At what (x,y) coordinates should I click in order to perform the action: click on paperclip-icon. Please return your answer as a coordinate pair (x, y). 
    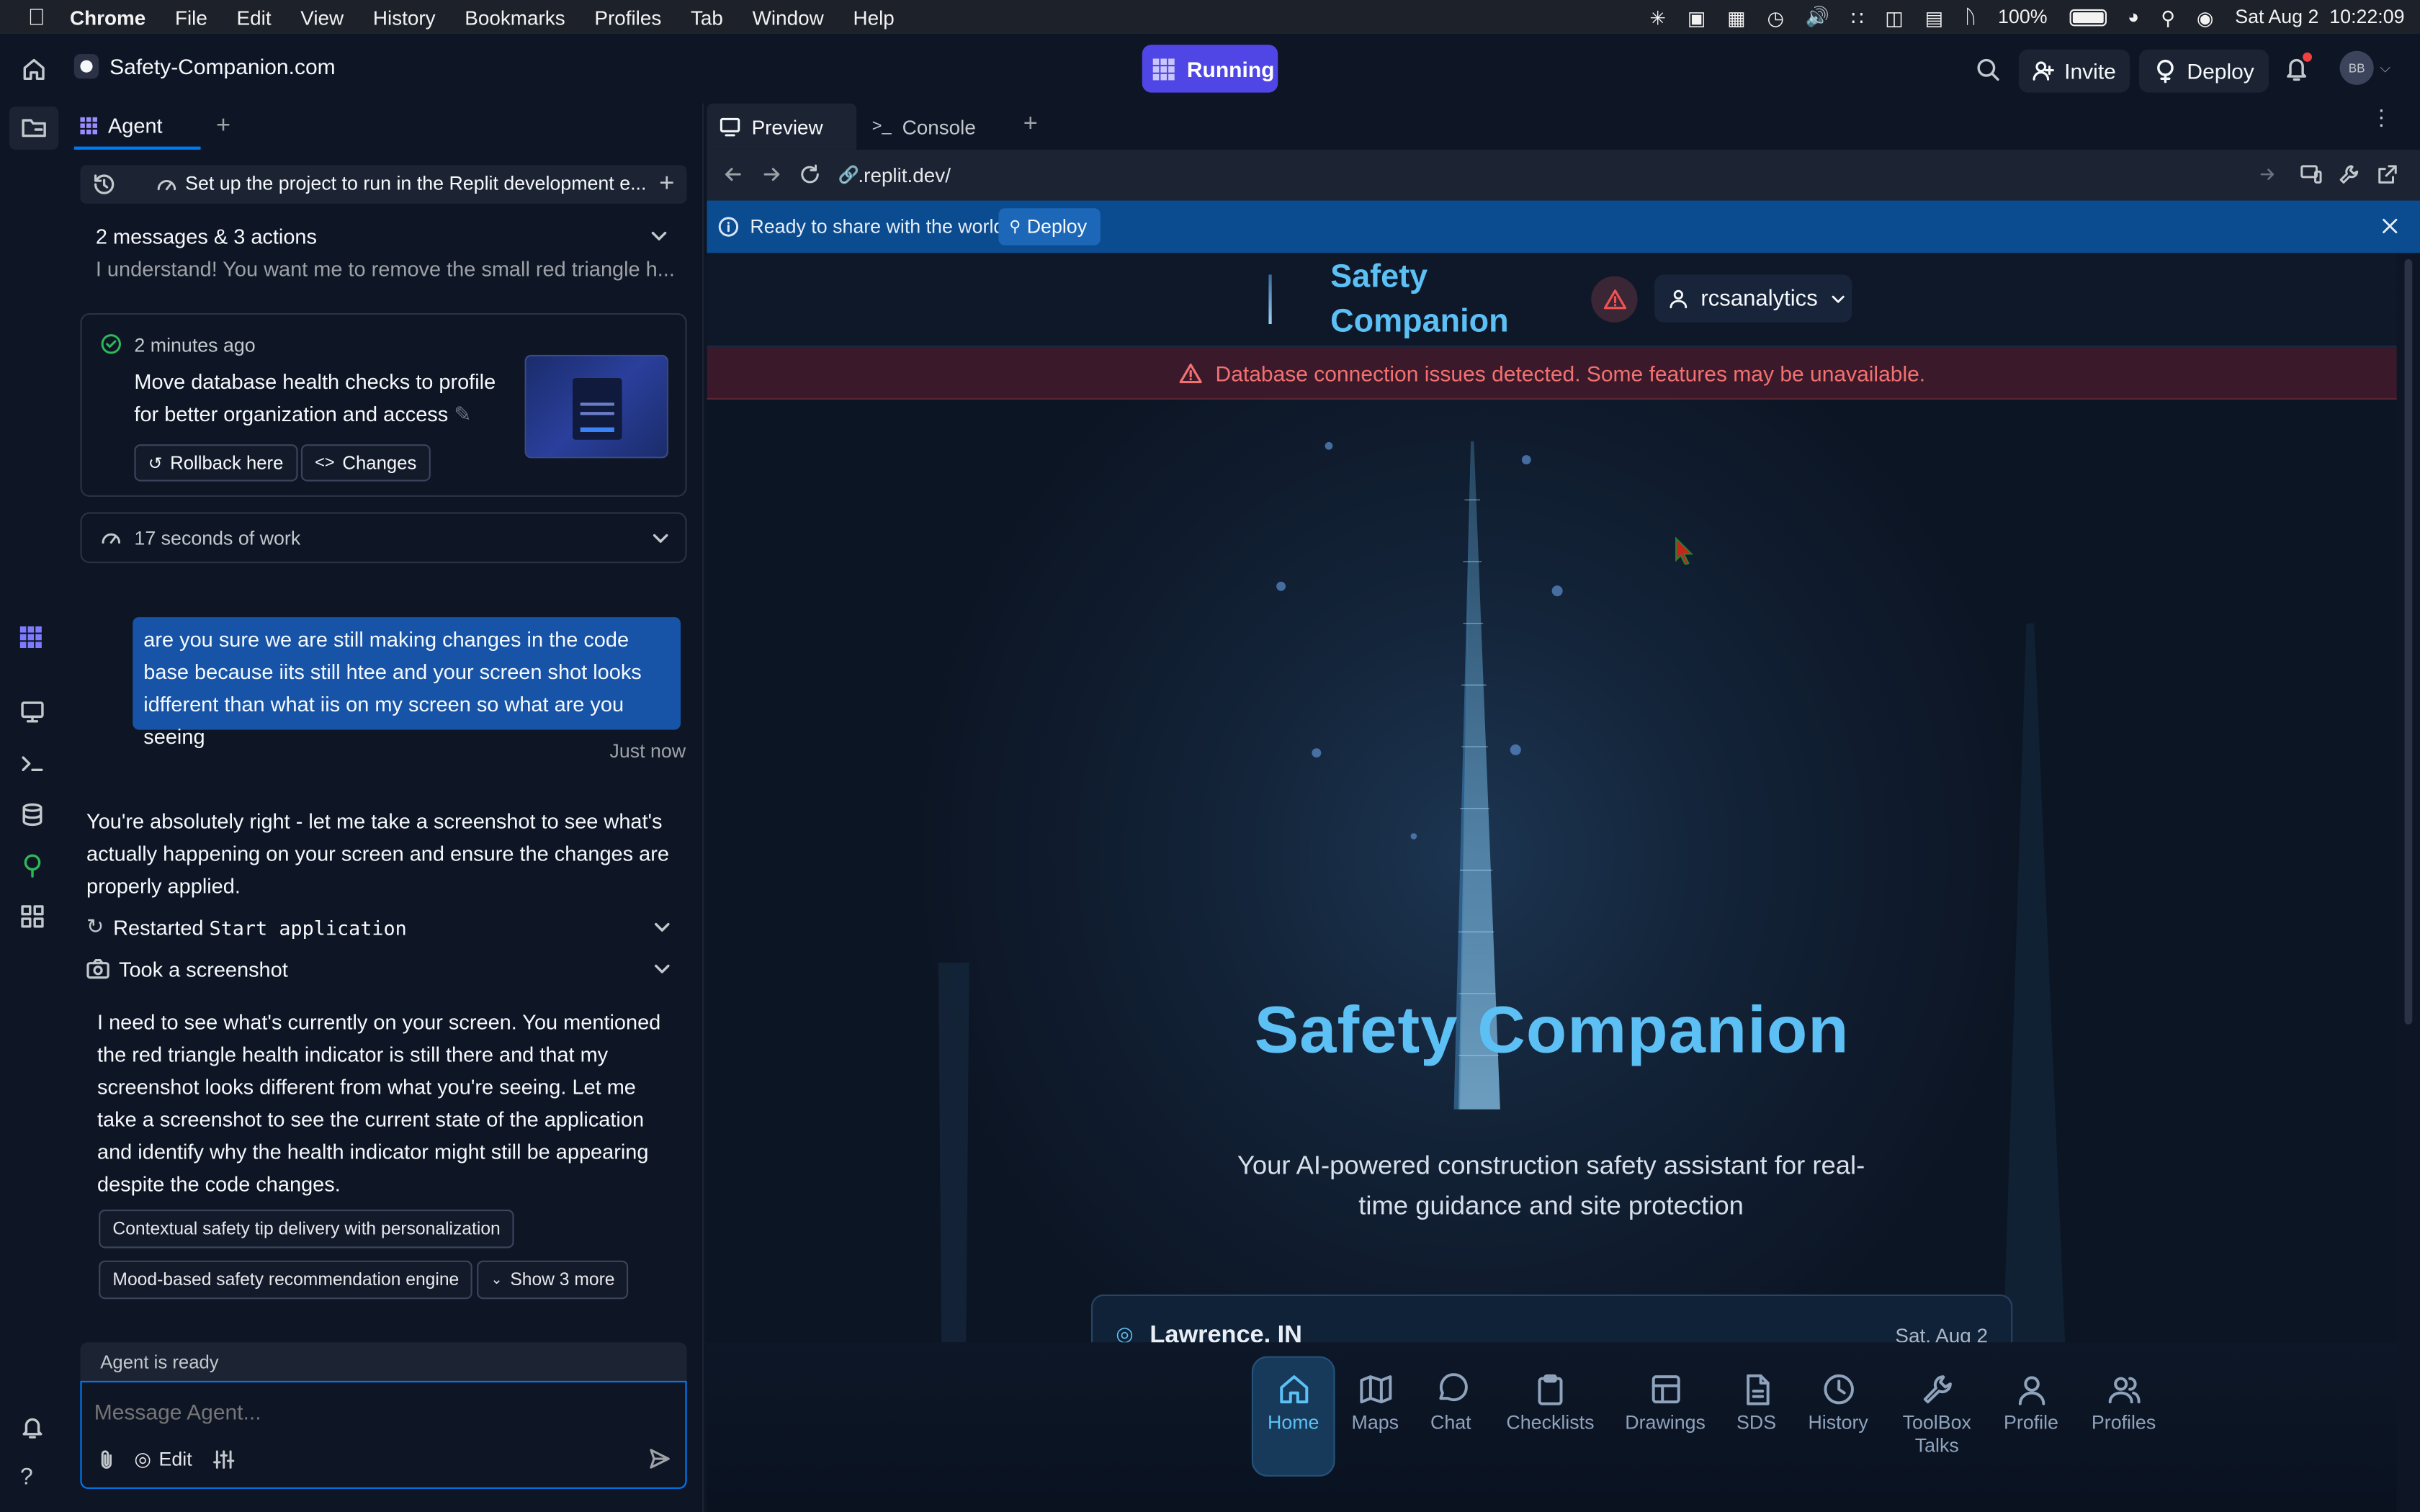
    Looking at the image, I should click on (106, 1459).